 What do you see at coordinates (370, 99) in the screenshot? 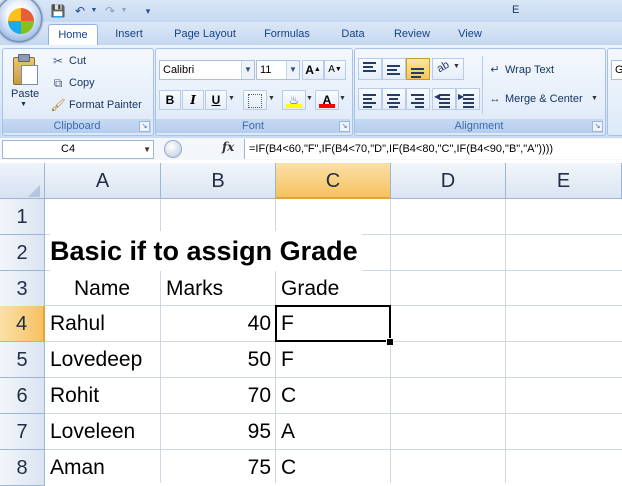
I see `align-left-icon` at bounding box center [370, 99].